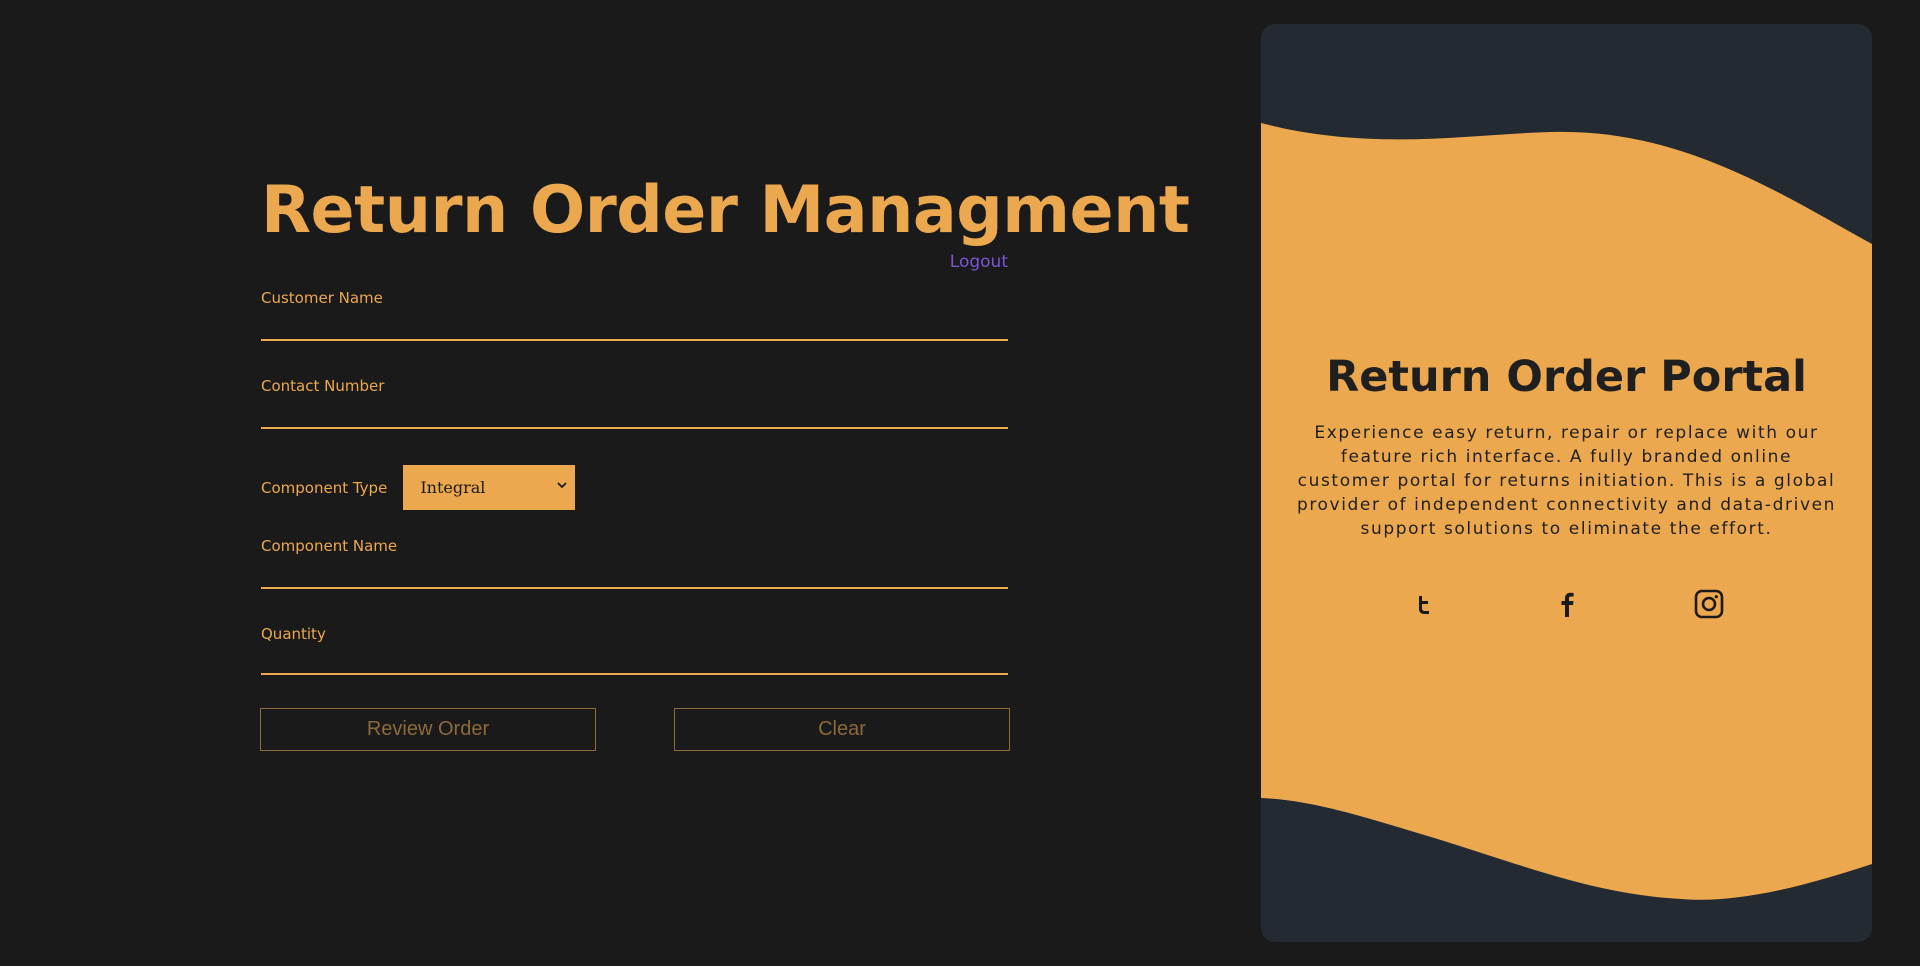 Image resolution: width=1920 pixels, height=966 pixels. Describe the element at coordinates (1424, 604) in the screenshot. I see `twitter-icon` at that location.